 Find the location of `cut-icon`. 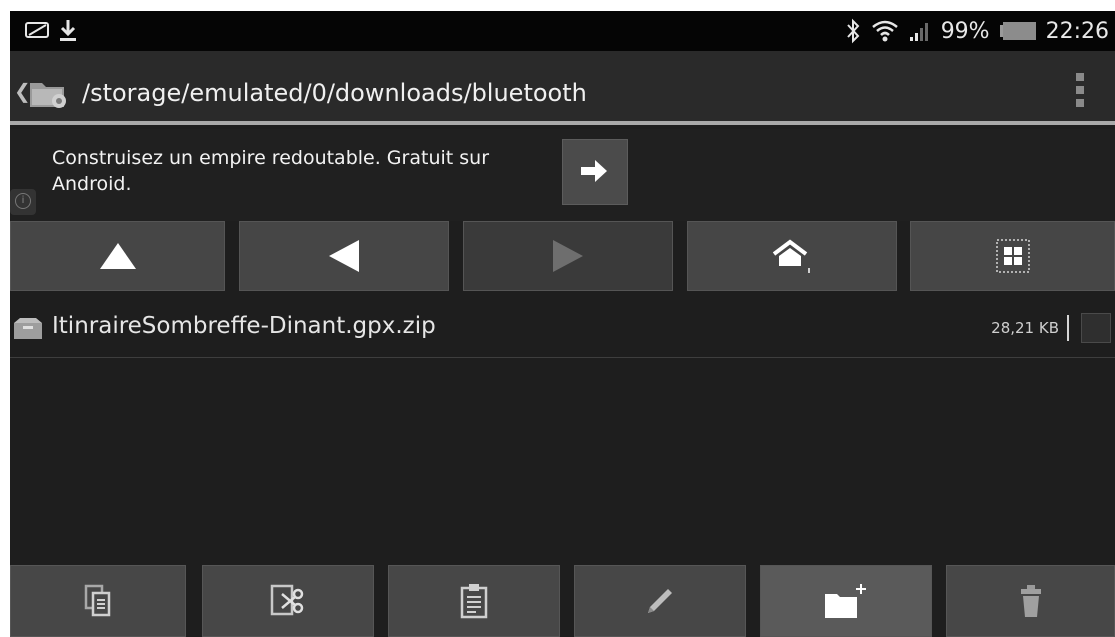

cut-icon is located at coordinates (287, 600).